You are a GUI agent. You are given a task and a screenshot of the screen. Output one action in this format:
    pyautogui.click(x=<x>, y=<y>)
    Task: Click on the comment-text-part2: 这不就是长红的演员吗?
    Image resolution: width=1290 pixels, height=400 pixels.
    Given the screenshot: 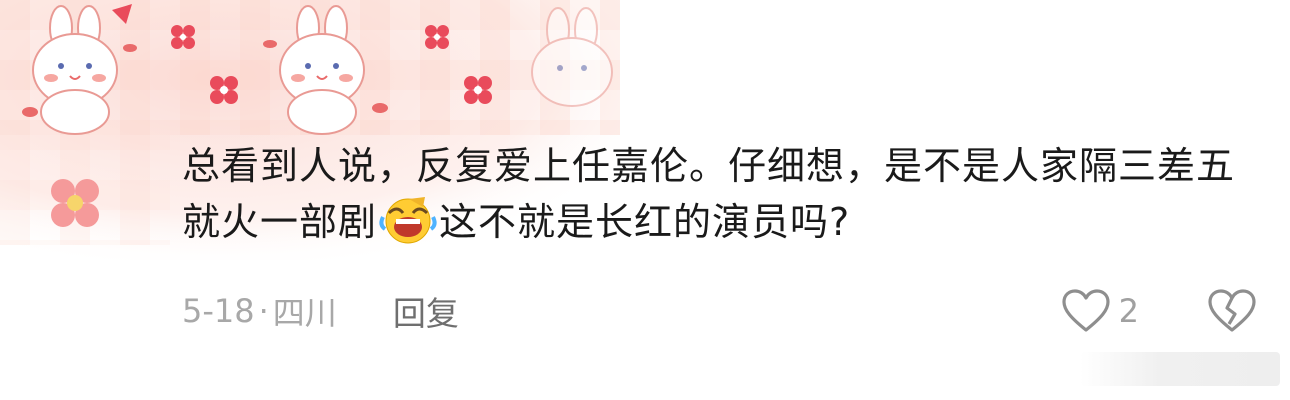 What is the action you would take?
    pyautogui.click(x=645, y=222)
    